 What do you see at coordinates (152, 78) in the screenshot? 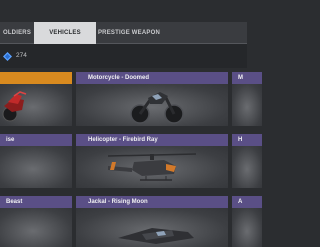
I see `card-header: Motorcycle - Doomed` at bounding box center [152, 78].